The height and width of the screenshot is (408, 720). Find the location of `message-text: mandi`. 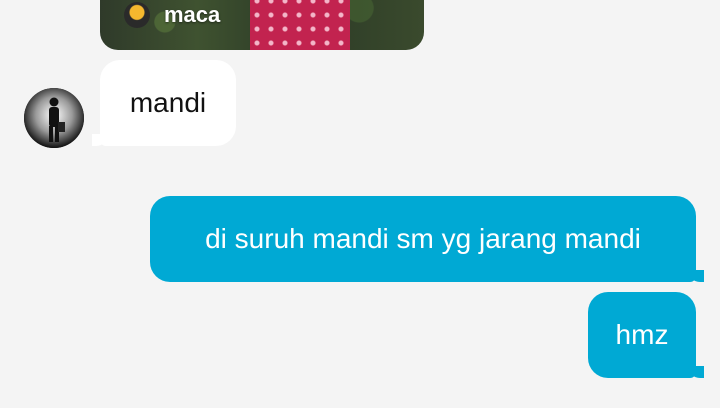

message-text: mandi is located at coordinates (168, 102).